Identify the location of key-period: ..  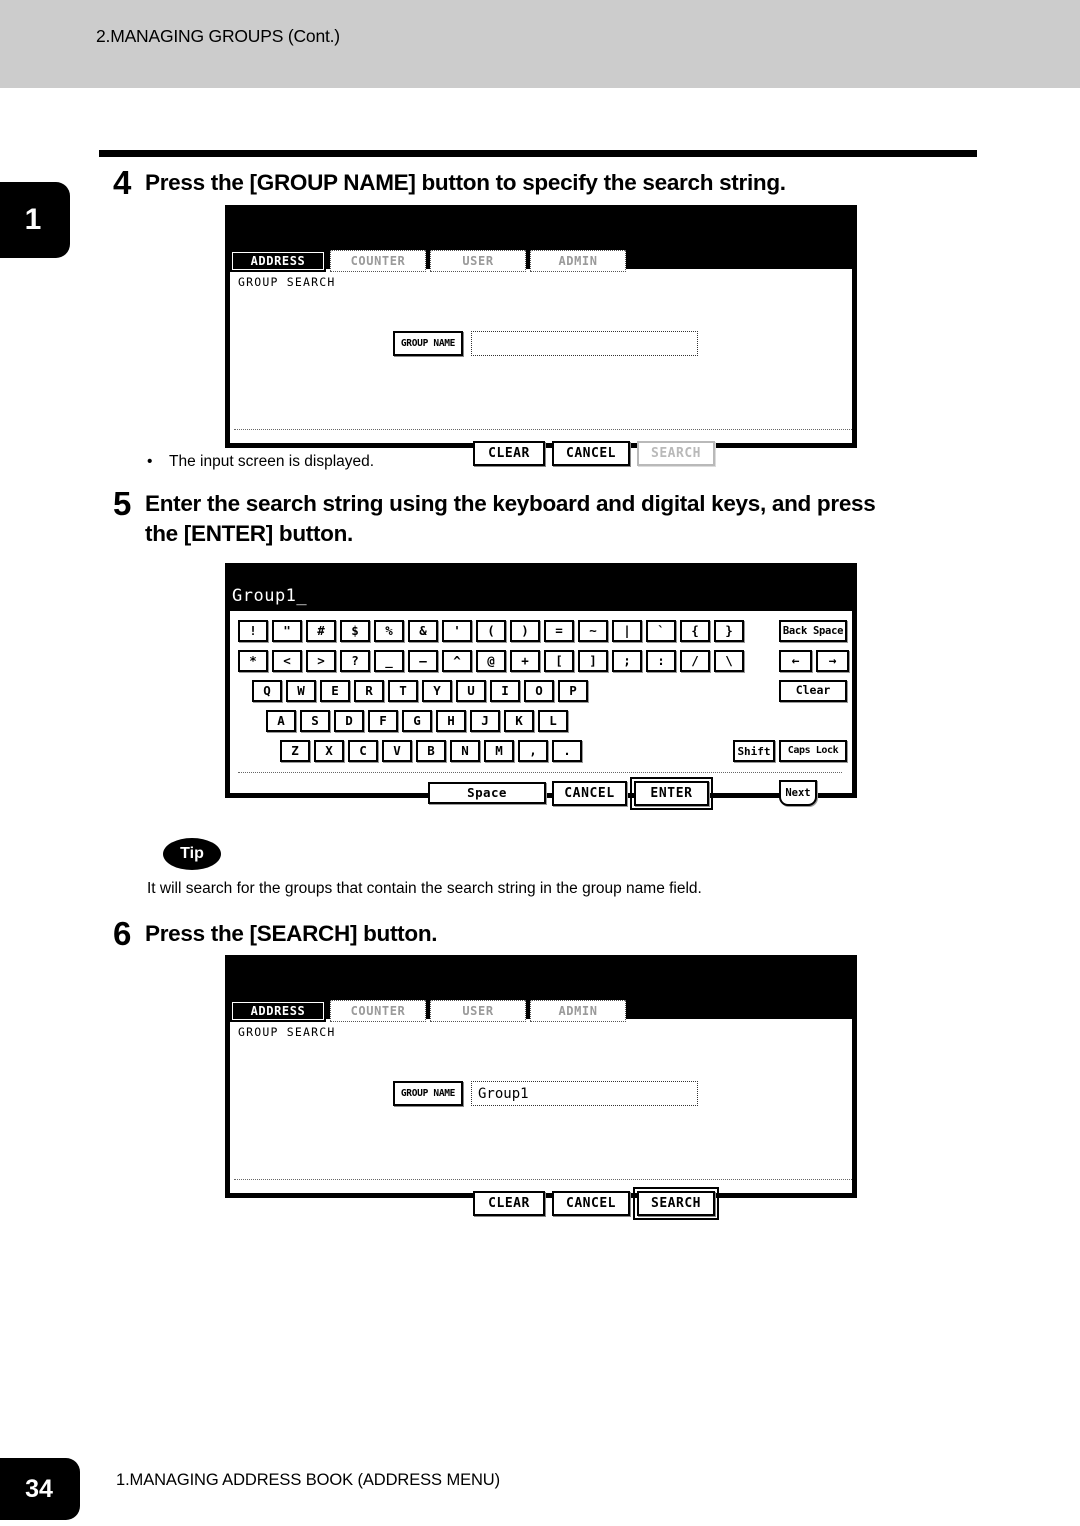
(567, 751).